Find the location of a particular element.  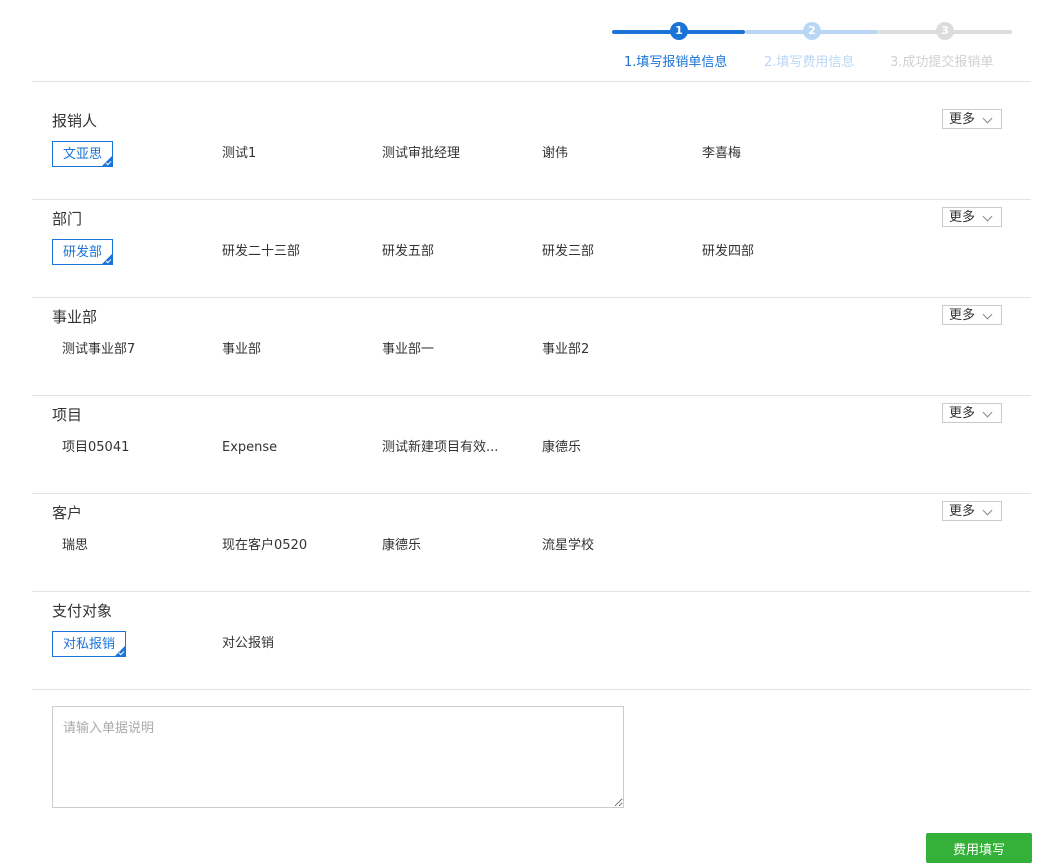

section-title: 事业部 is located at coordinates (75, 317).